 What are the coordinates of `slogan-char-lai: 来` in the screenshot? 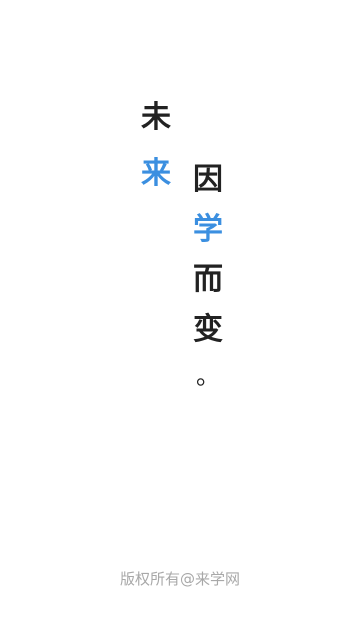 It's located at (156, 173).